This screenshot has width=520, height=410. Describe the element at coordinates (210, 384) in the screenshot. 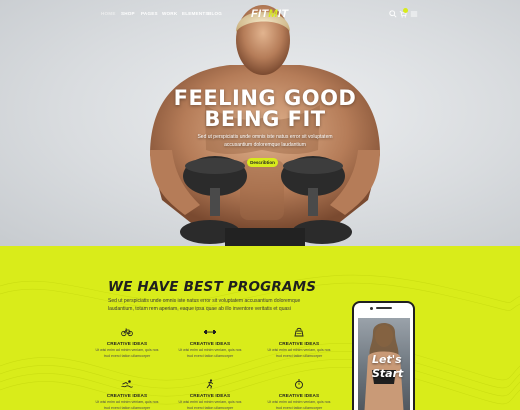

I see `running-icon` at that location.